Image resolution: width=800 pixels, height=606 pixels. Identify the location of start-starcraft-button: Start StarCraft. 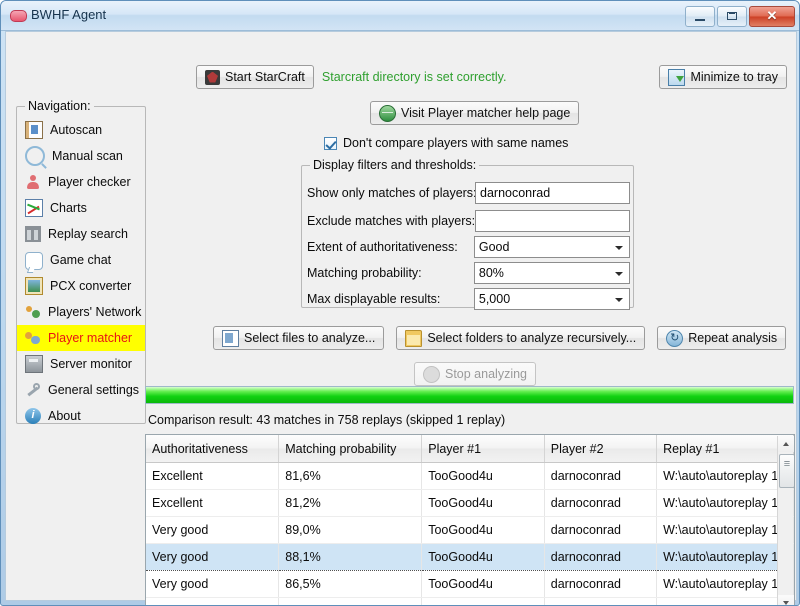
(255, 77).